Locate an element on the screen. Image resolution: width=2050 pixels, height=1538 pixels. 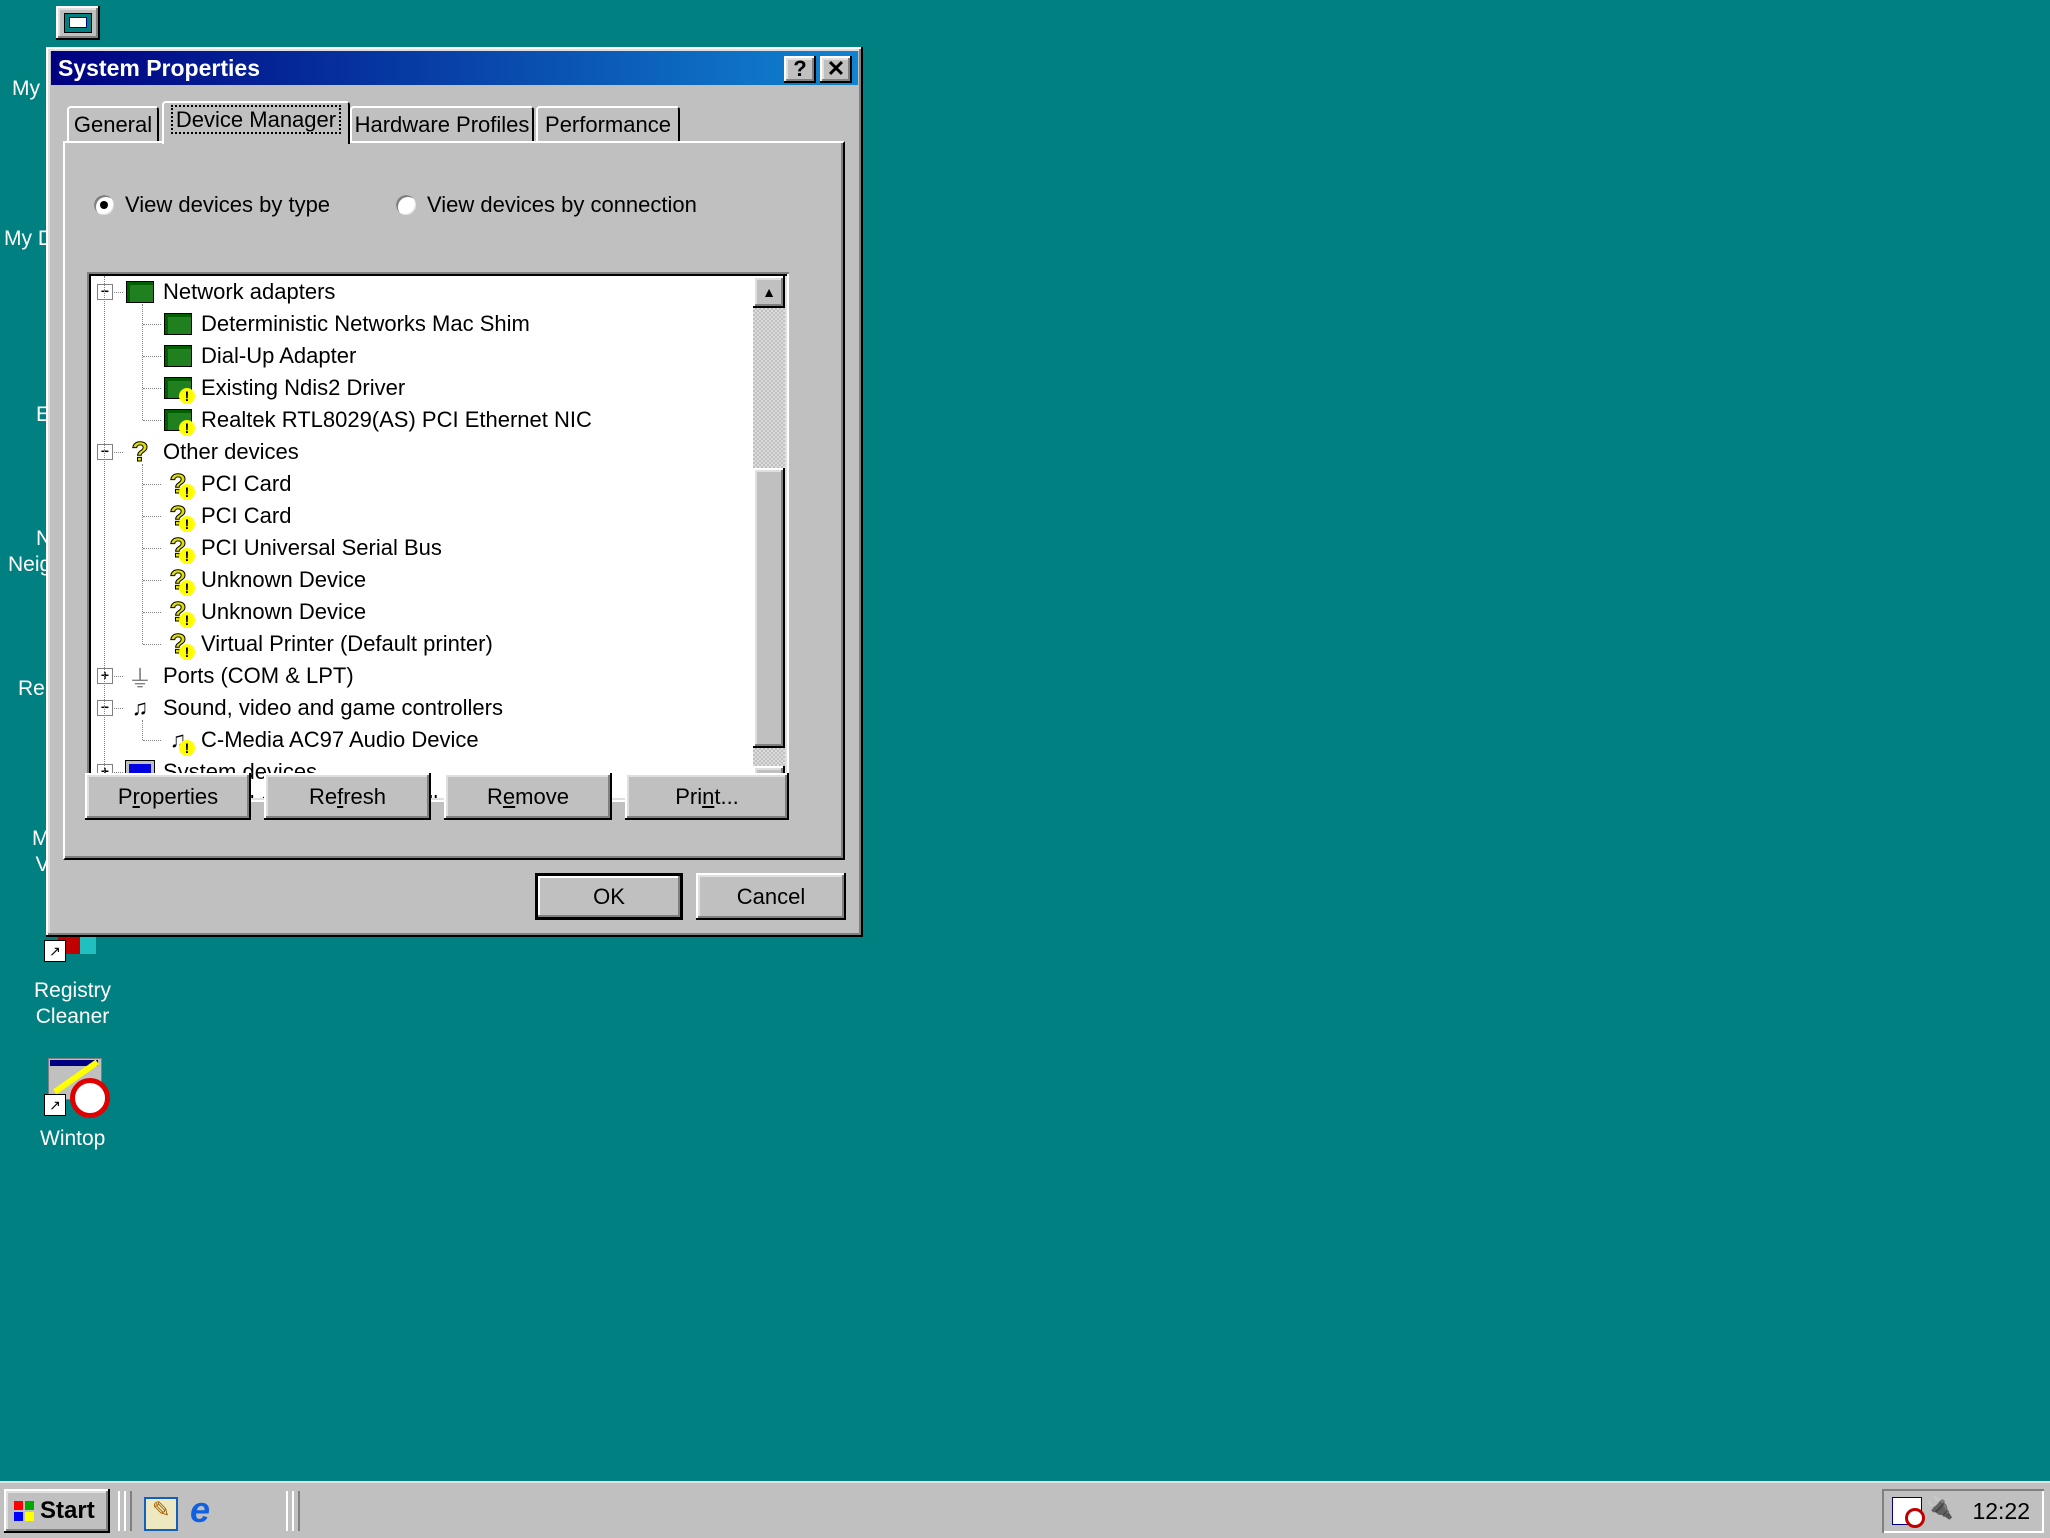
internet-explorer-icon: e is located at coordinates (207, 1510).